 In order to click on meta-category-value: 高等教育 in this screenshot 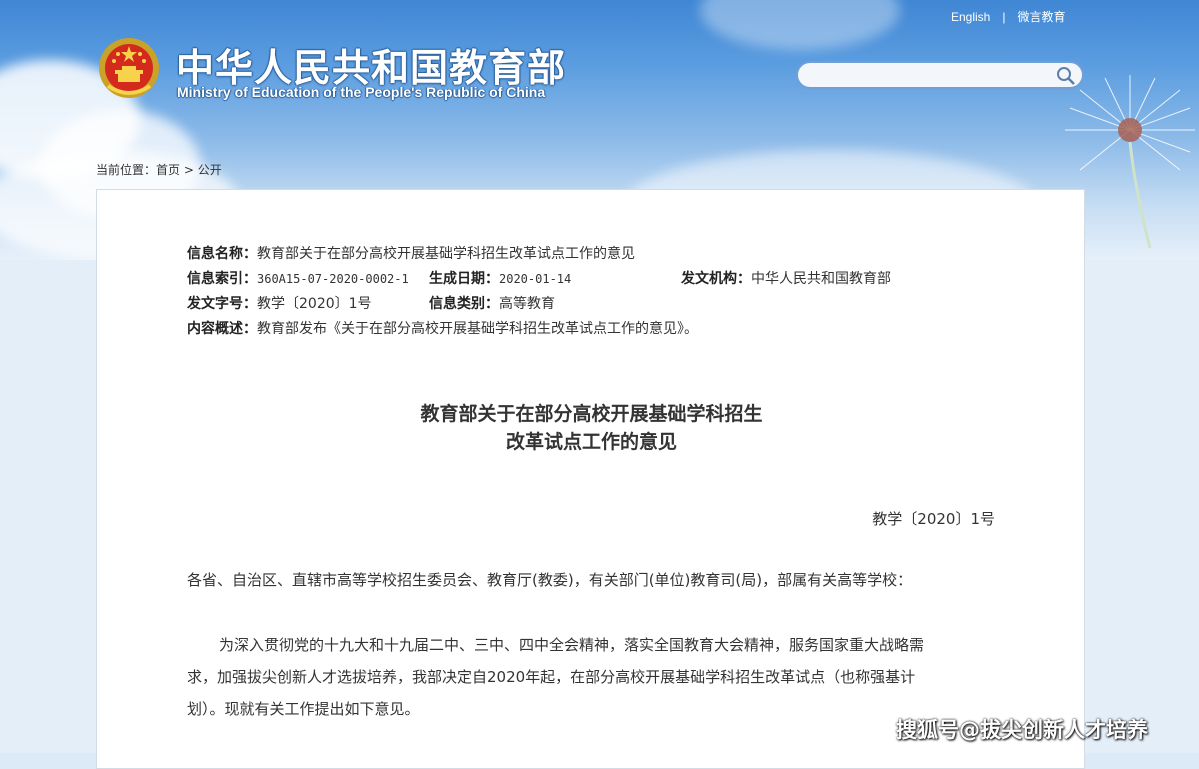, I will do `click(527, 304)`.